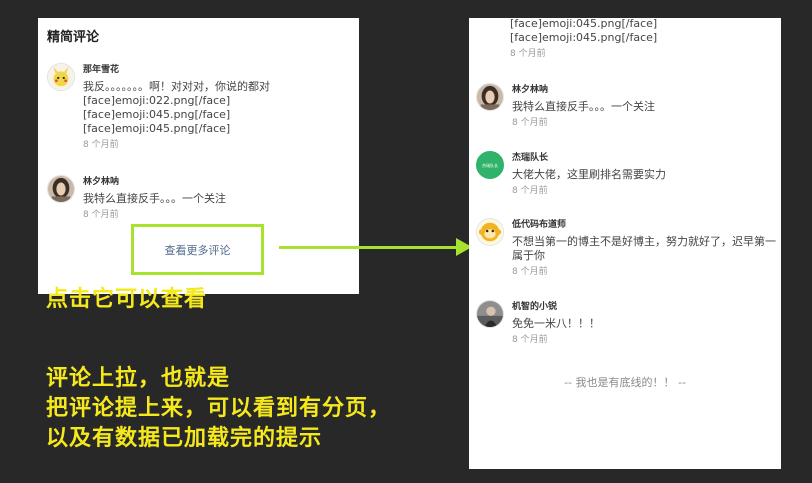 This screenshot has width=812, height=483. What do you see at coordinates (138, 378) in the screenshot?
I see `annotation-caption: 评论上拉，也就是` at bounding box center [138, 378].